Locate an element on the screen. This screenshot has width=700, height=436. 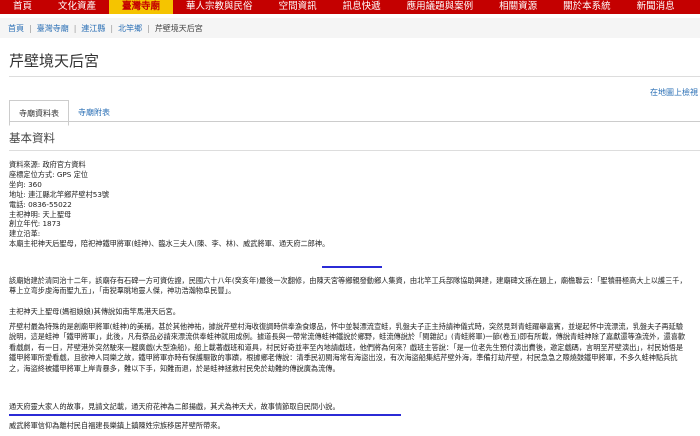
info-phone: 電話: 0836-55022 is located at coordinates (40, 204).